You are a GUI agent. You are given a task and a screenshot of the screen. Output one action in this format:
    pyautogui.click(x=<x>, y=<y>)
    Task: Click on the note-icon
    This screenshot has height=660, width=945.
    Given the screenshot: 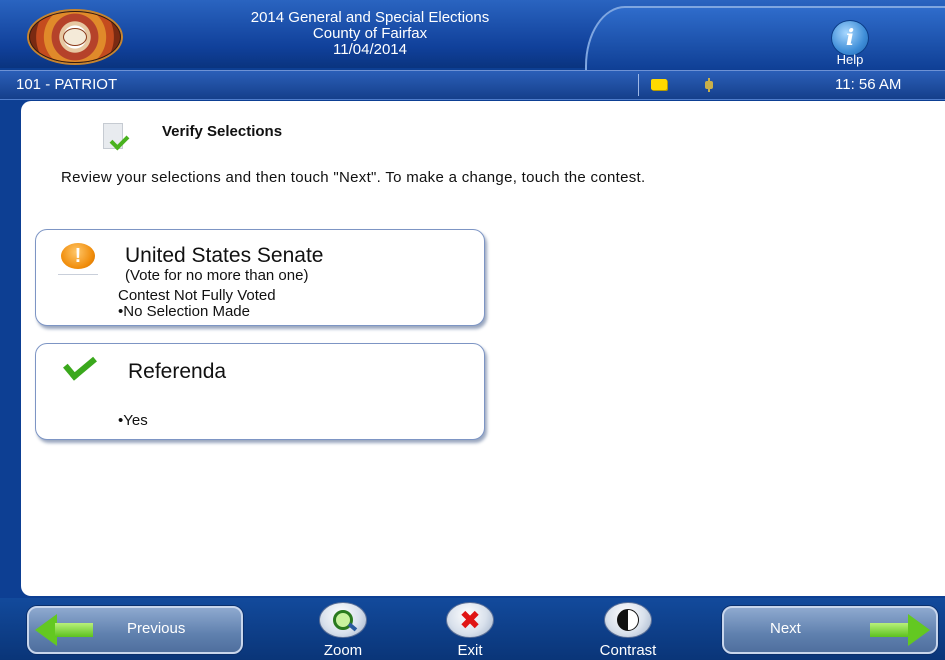 What is the action you would take?
    pyautogui.click(x=659, y=84)
    